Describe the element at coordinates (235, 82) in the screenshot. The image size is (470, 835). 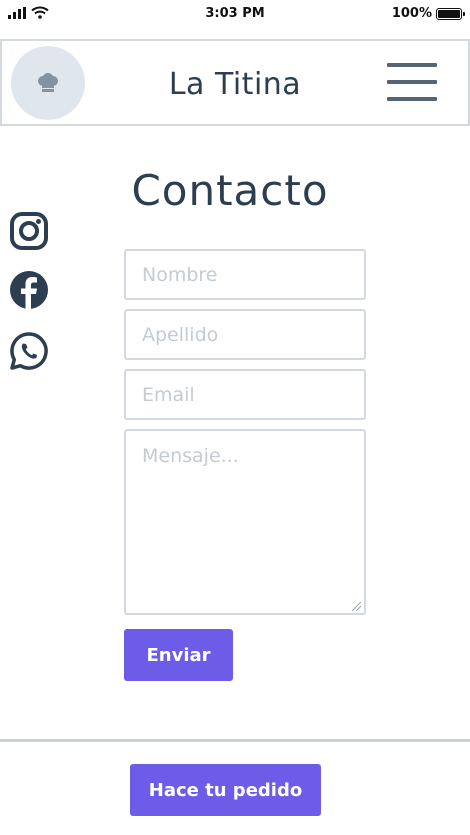
I see `app-header: La Titina` at that location.